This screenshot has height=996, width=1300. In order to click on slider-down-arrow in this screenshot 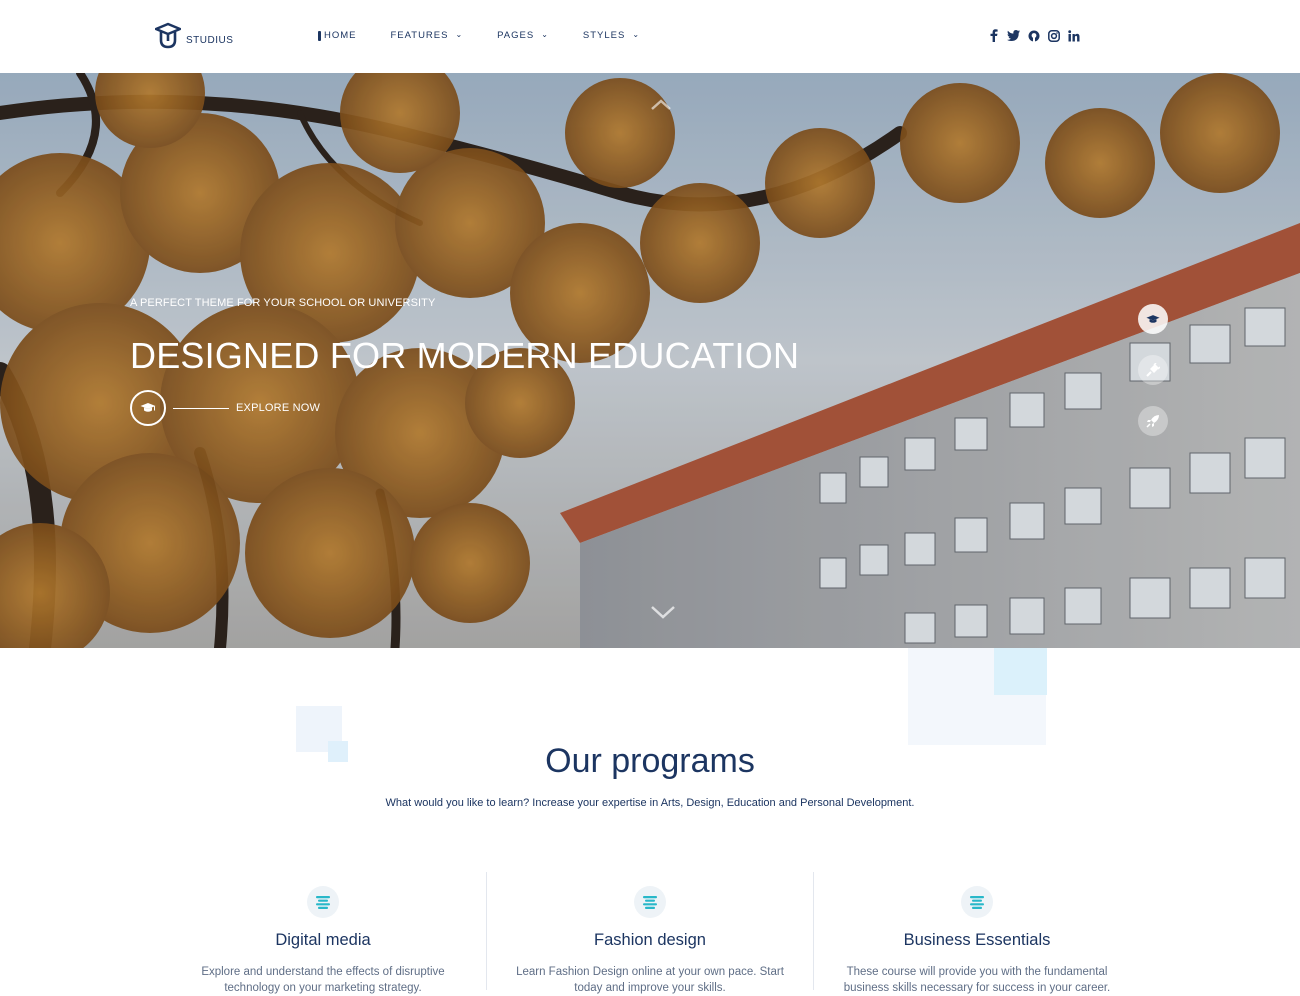, I will do `click(663, 614)`.